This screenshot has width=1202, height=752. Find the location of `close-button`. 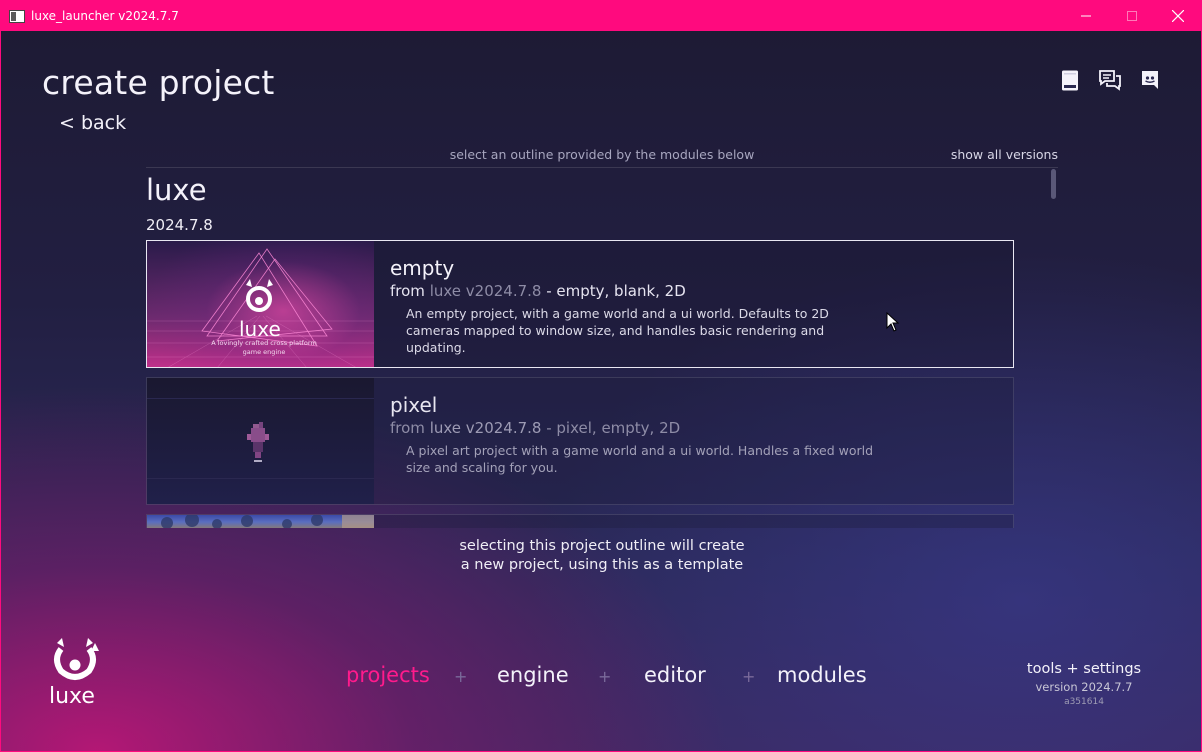

close-button is located at coordinates (1178, 16).